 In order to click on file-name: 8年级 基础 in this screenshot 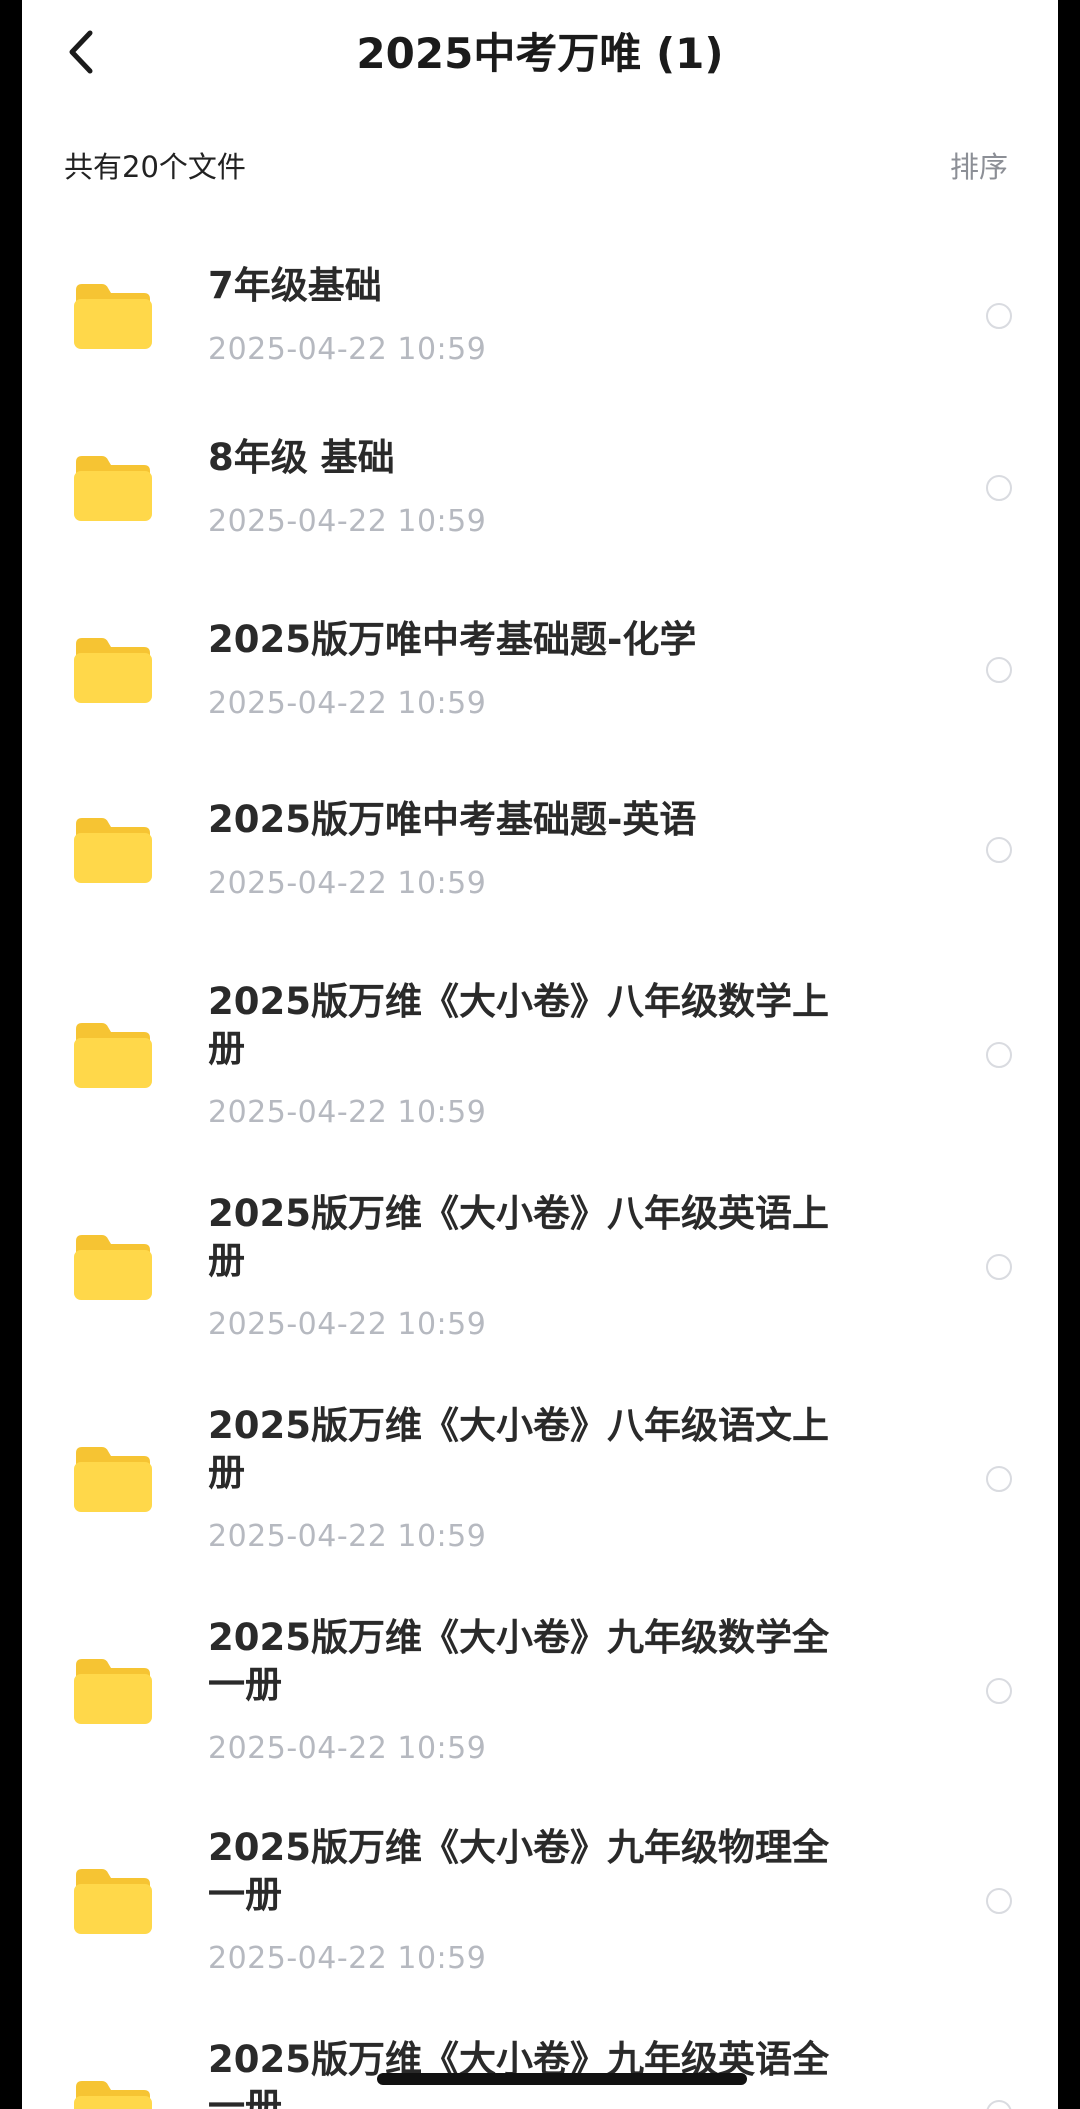, I will do `click(301, 457)`.